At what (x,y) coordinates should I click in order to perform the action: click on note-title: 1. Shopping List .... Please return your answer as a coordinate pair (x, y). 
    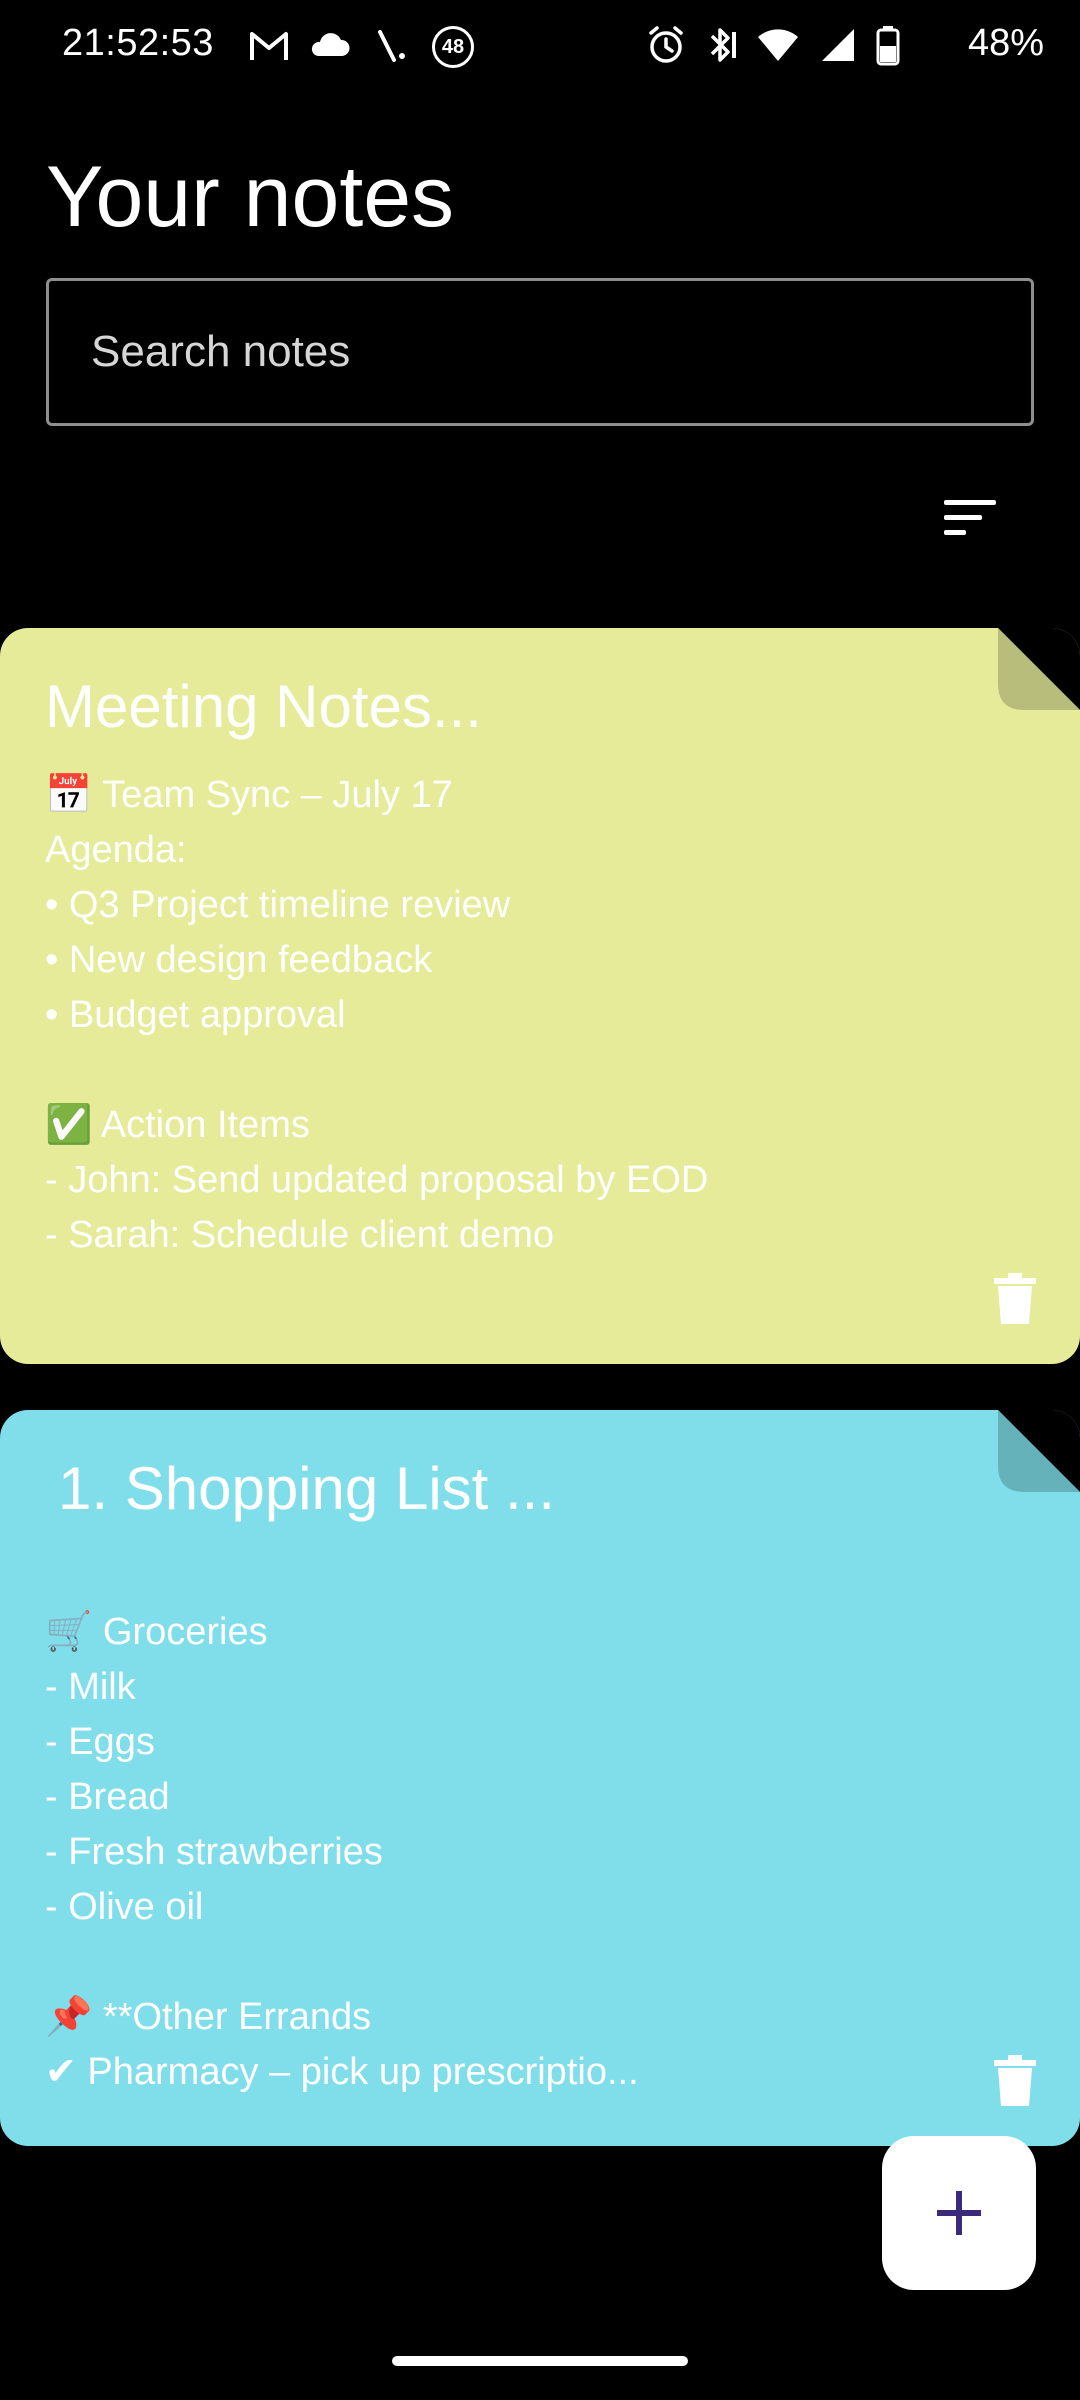
    Looking at the image, I should click on (306, 1488).